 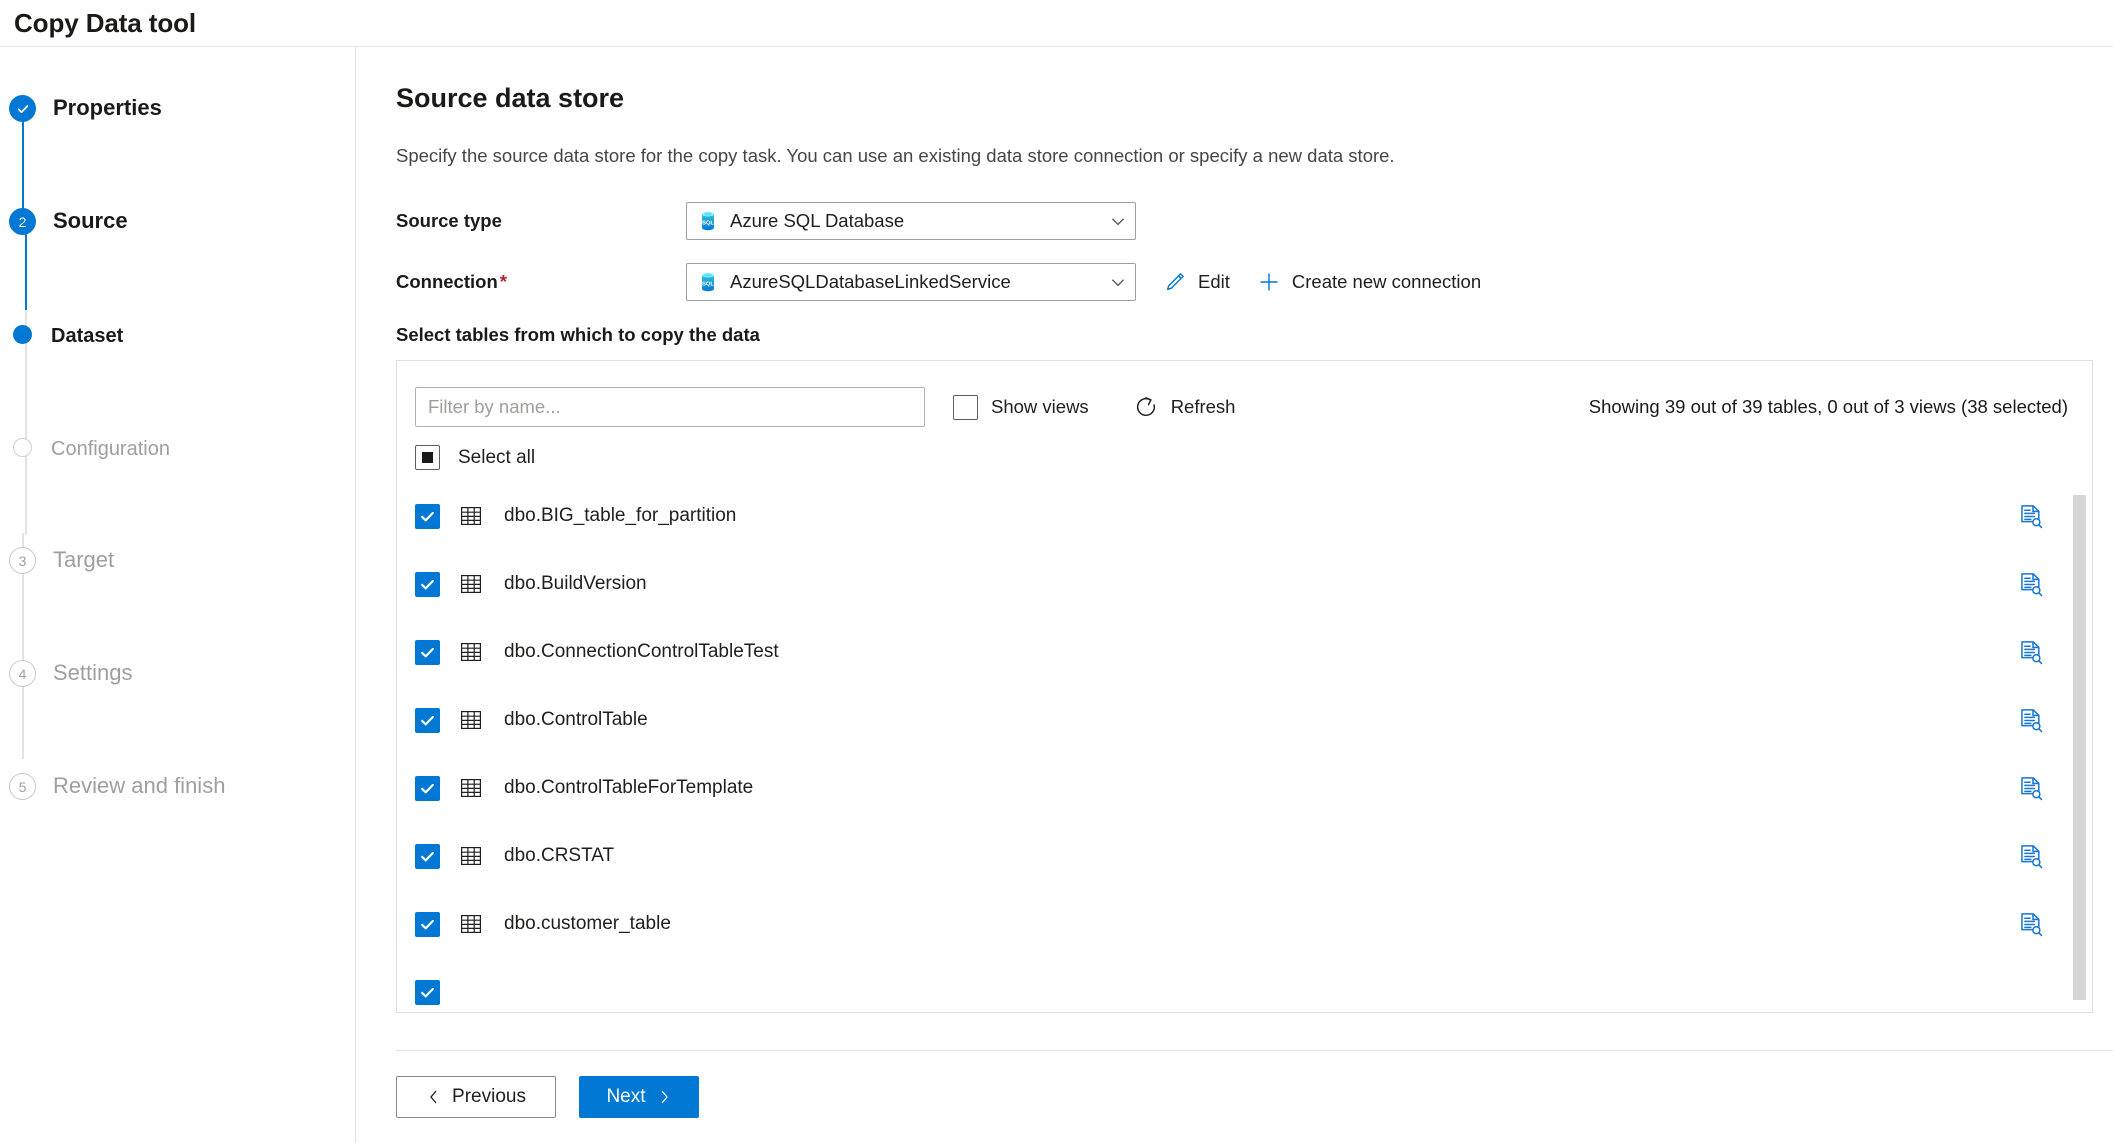 I want to click on table-row: dbo.customer_table, so click(x=1244, y=924).